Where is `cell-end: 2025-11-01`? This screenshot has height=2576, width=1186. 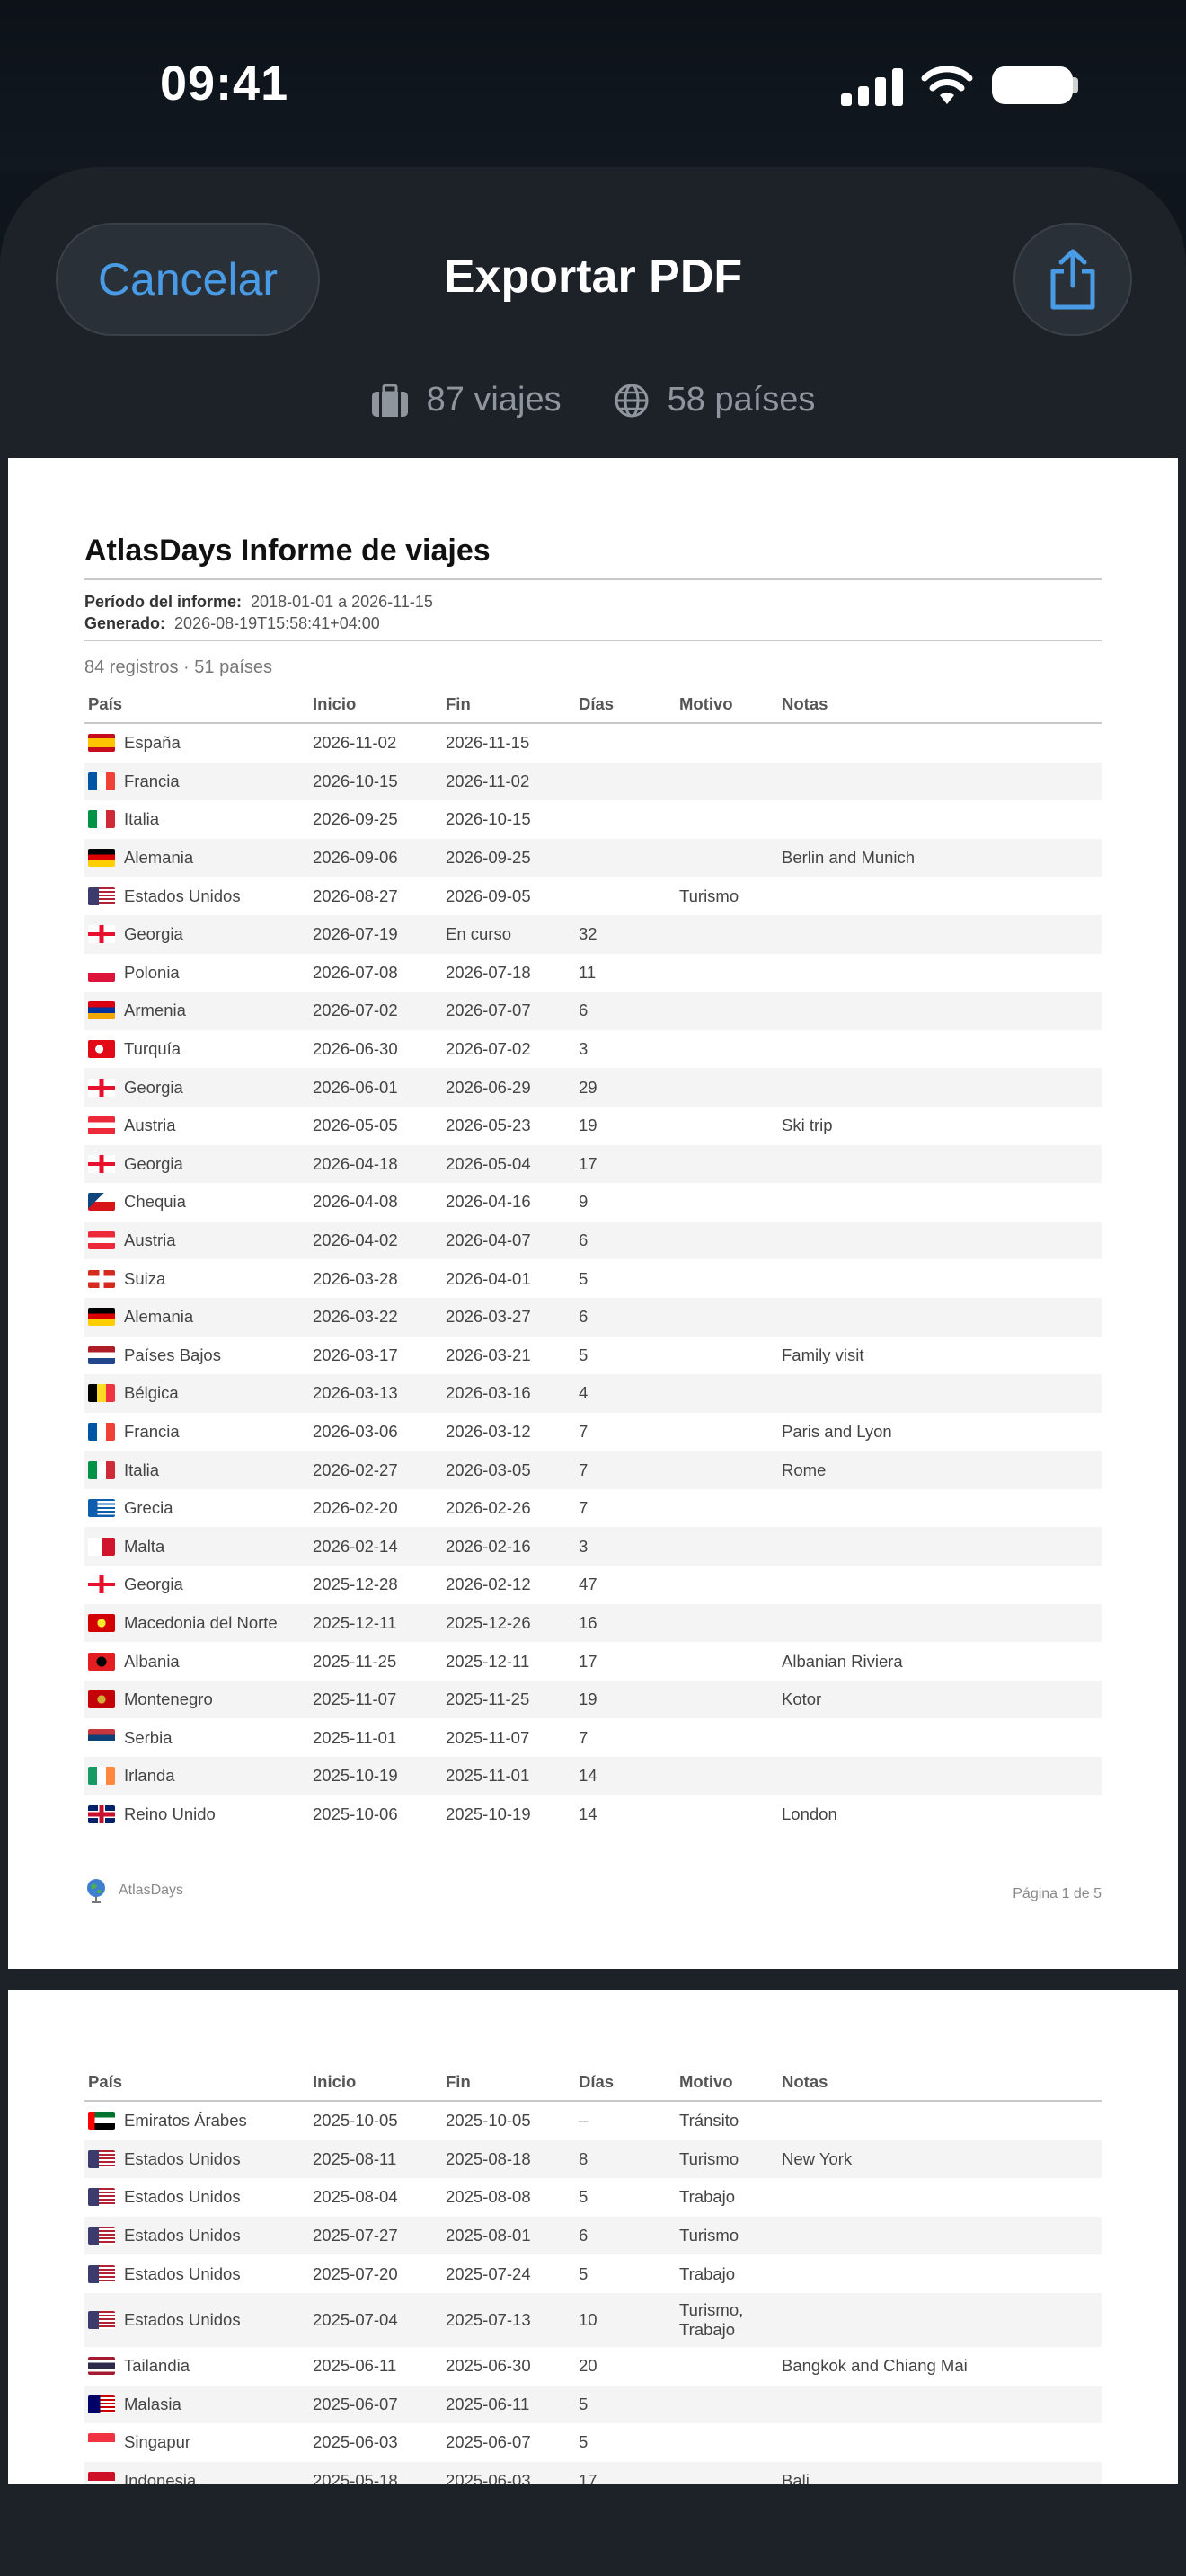
cell-end: 2025-11-01 is located at coordinates (508, 1776).